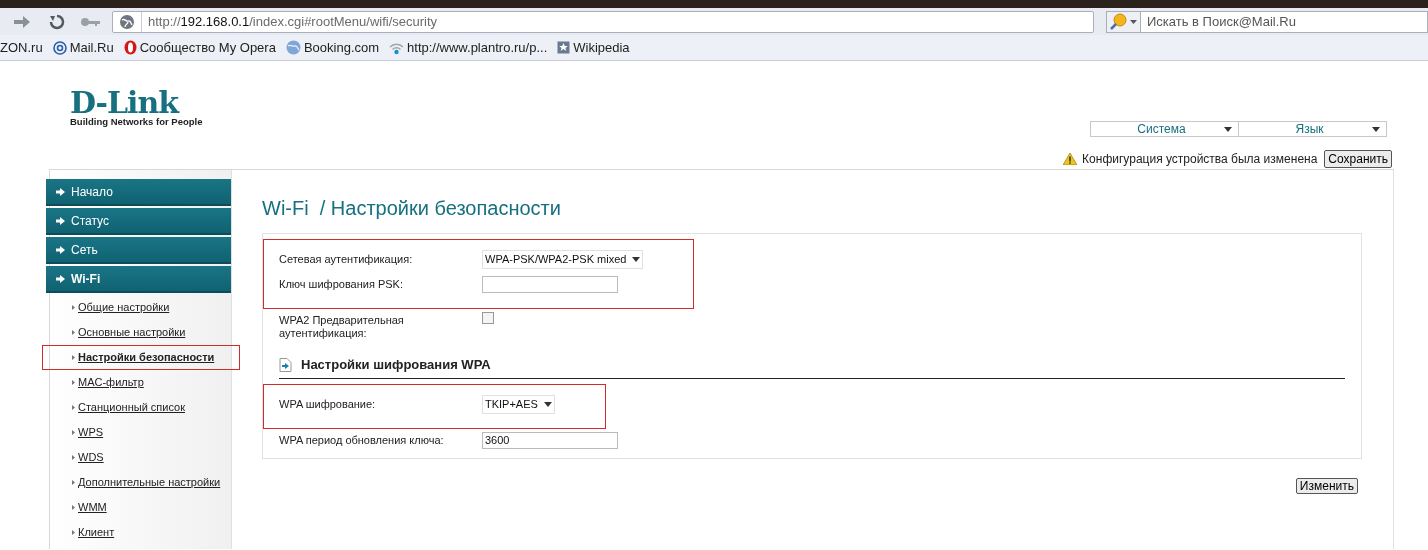 The height and width of the screenshot is (550, 1428). I want to click on submenu-link: Основные настройки, so click(132, 332).